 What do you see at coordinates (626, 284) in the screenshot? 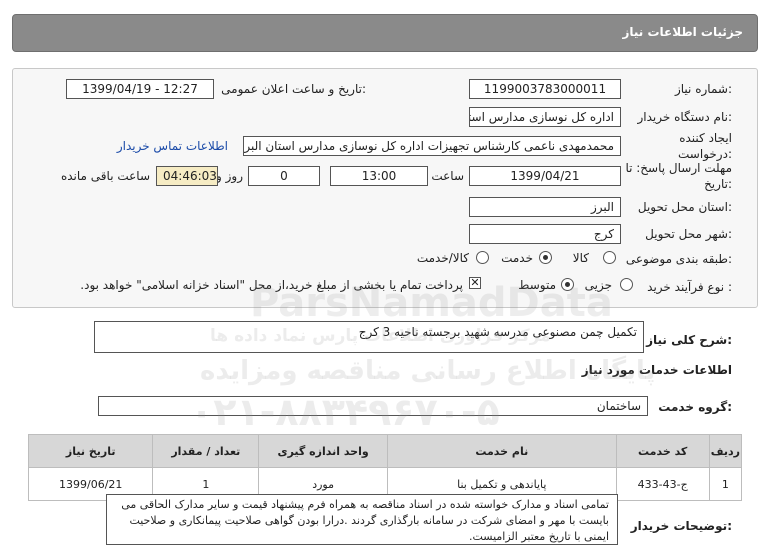
I see `process-minor-radio` at bounding box center [626, 284].